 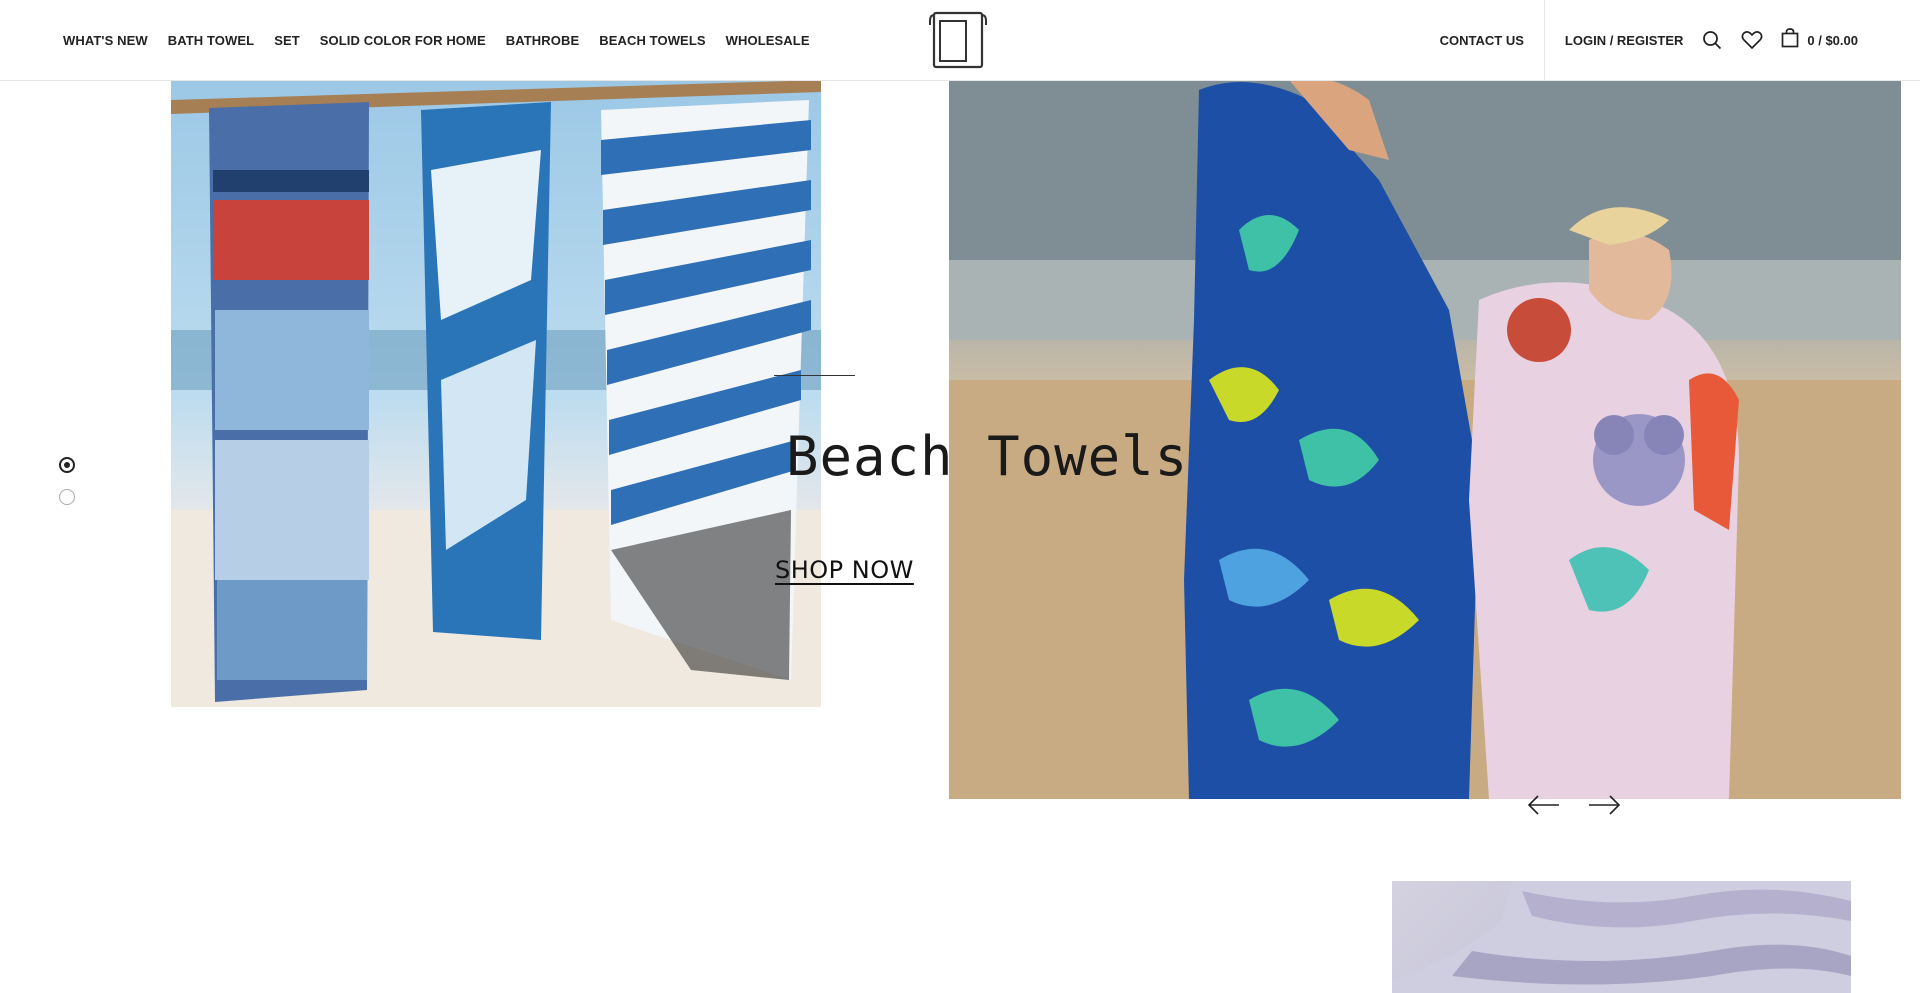 I want to click on arrow-left-icon, so click(x=1544, y=805).